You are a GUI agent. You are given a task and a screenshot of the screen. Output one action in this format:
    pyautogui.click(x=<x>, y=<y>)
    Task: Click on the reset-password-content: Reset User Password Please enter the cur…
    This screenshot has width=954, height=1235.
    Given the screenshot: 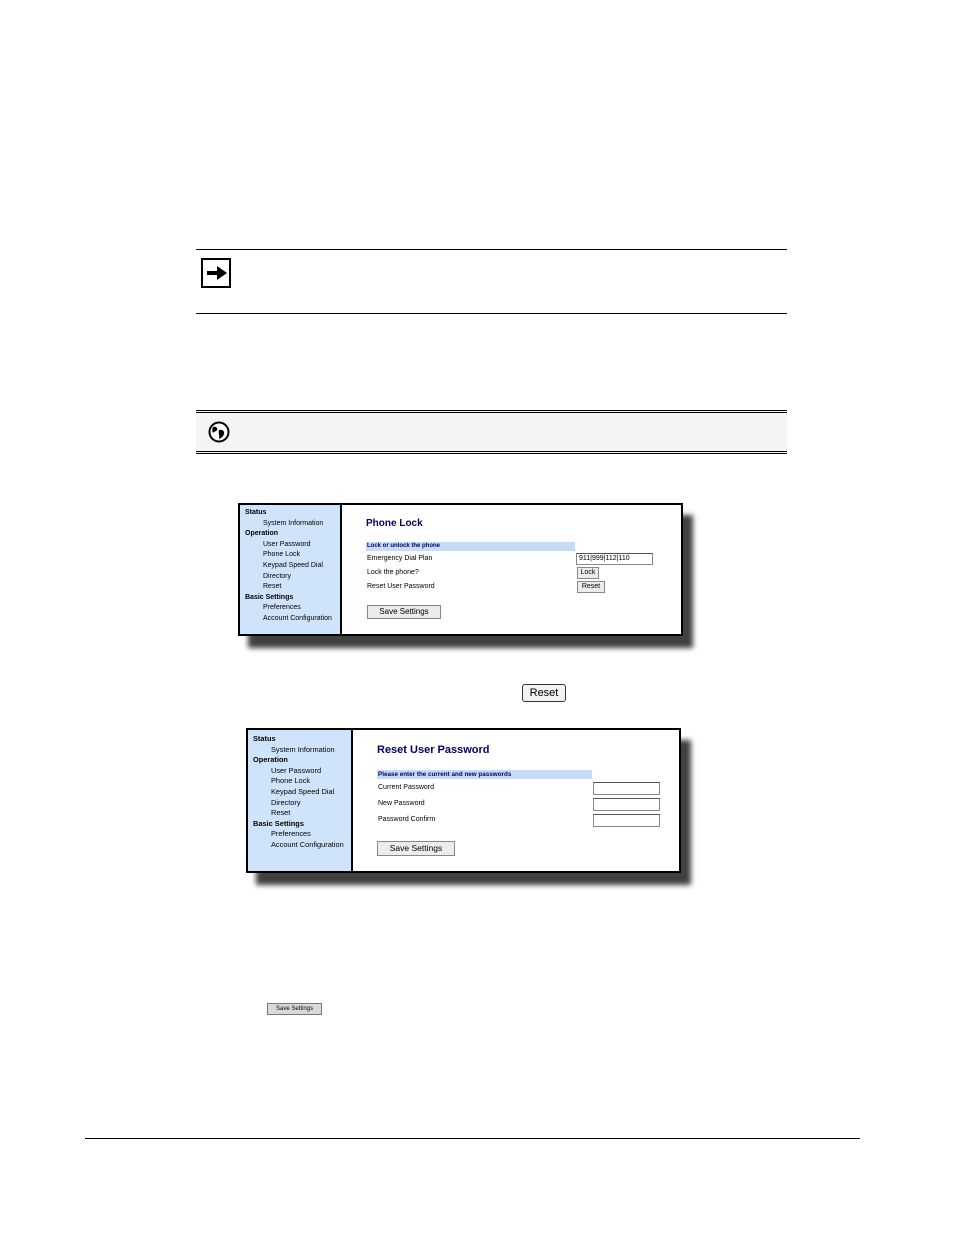 What is the action you would take?
    pyautogui.click(x=516, y=800)
    